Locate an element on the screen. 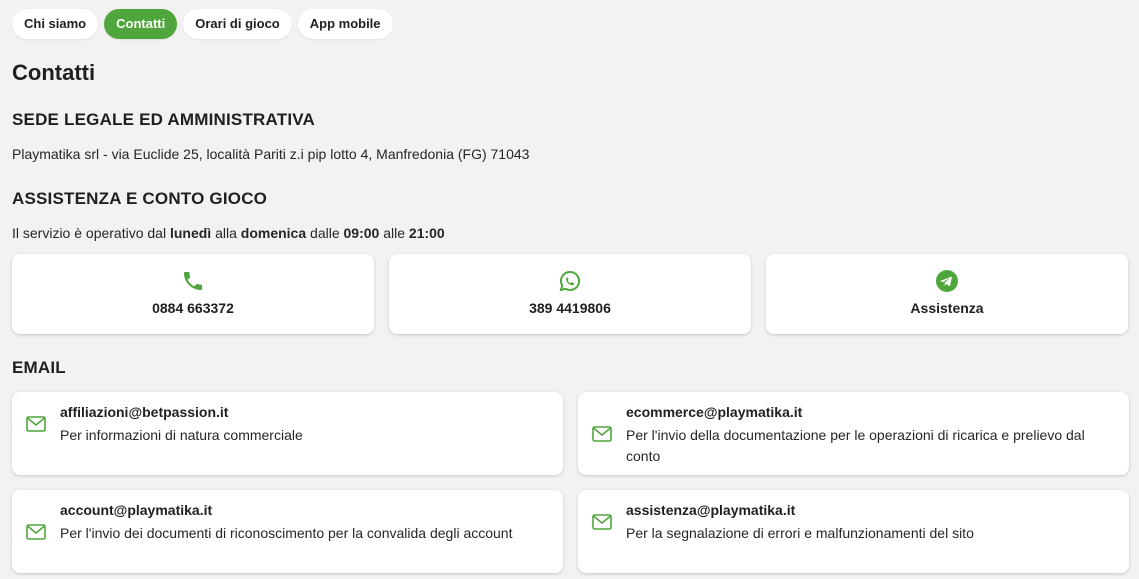 This screenshot has height=579, width=1139. hours-day-to: domenica is located at coordinates (273, 233).